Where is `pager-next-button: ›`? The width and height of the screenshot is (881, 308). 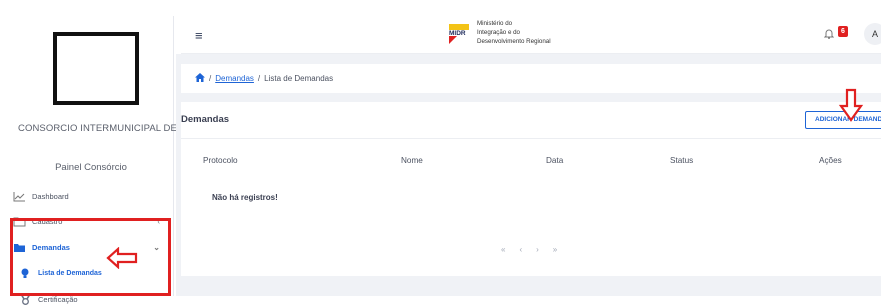
pager-next-button: › is located at coordinates (537, 249).